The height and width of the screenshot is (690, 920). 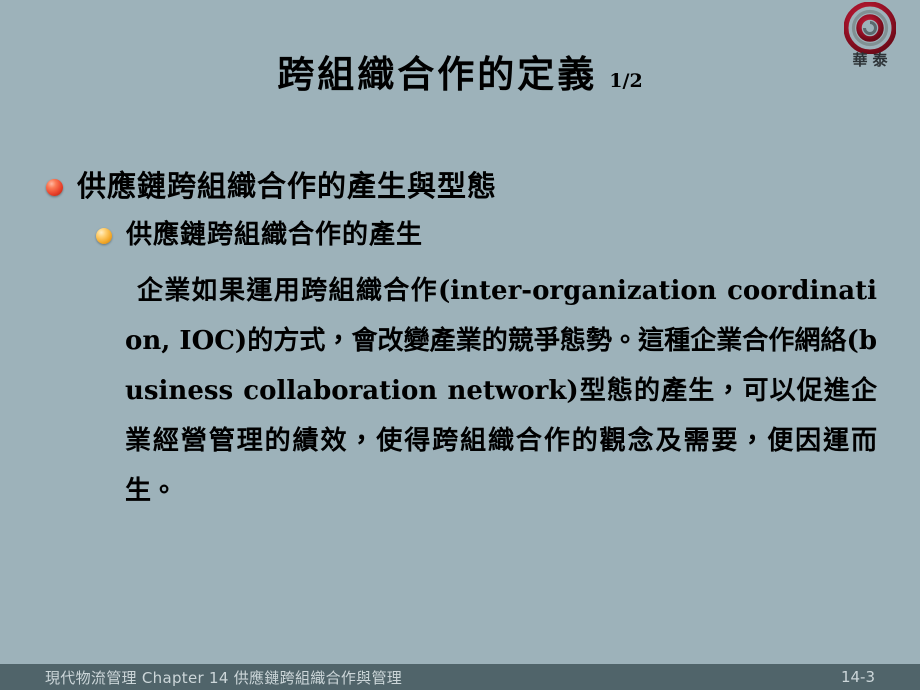 I want to click on footer-page-number: 14-3, so click(x=857, y=677).